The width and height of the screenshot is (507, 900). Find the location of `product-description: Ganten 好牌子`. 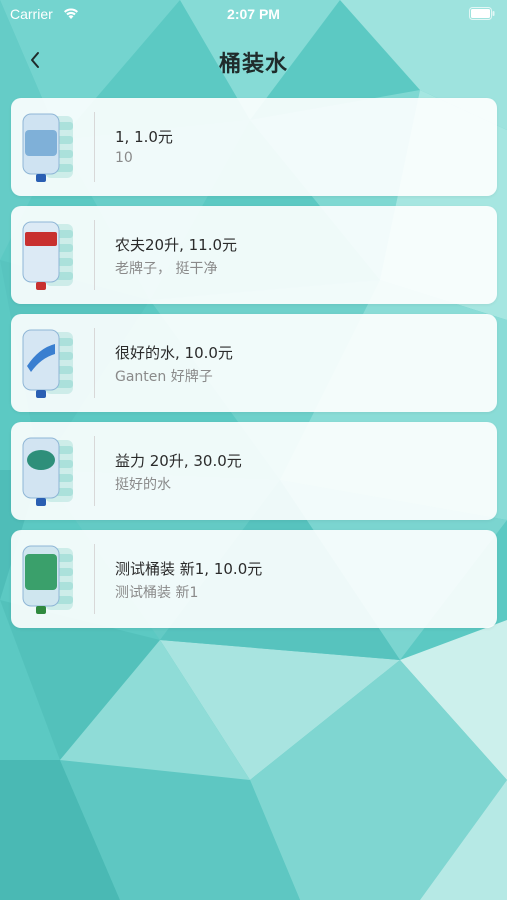

product-description: Ganten 好牌子 is located at coordinates (164, 377).